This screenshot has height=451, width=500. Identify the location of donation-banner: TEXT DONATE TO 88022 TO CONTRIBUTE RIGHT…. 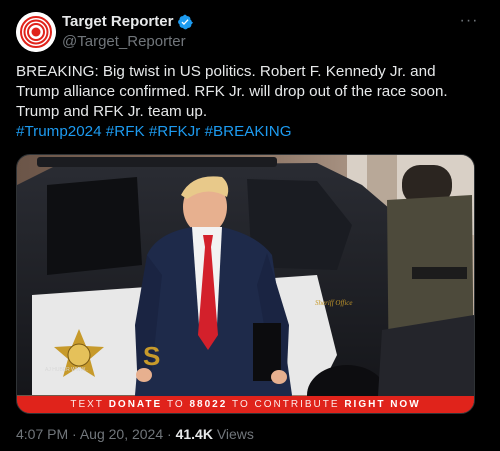
(245, 404).